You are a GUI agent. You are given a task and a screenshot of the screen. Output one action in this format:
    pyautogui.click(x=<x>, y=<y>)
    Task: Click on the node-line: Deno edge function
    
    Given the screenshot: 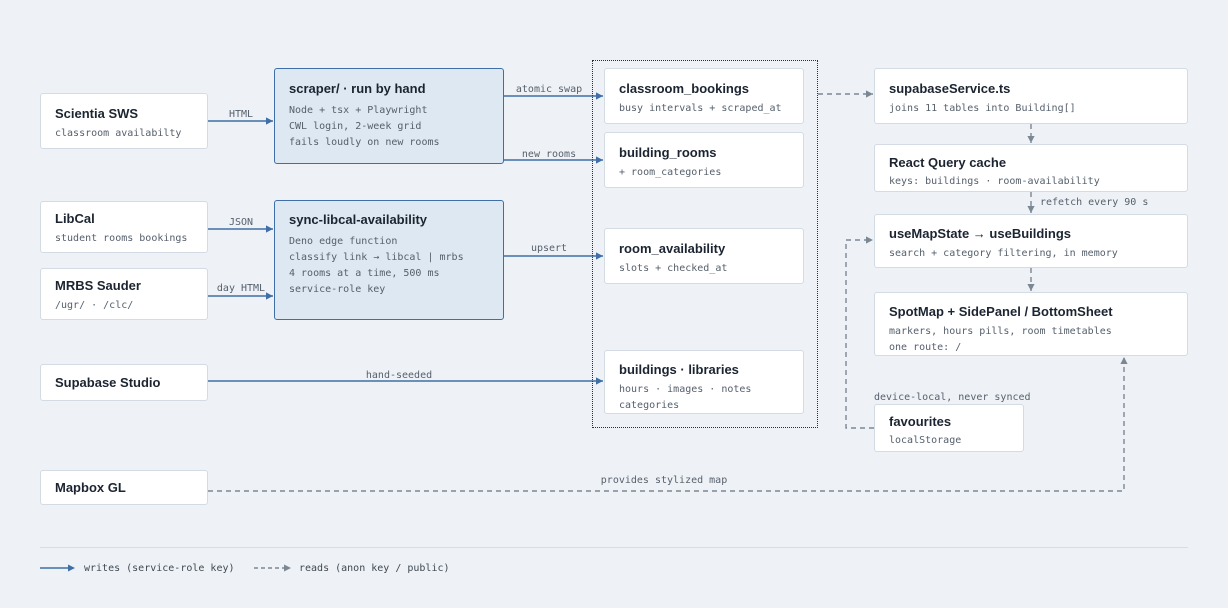 What is the action you would take?
    pyautogui.click(x=343, y=241)
    